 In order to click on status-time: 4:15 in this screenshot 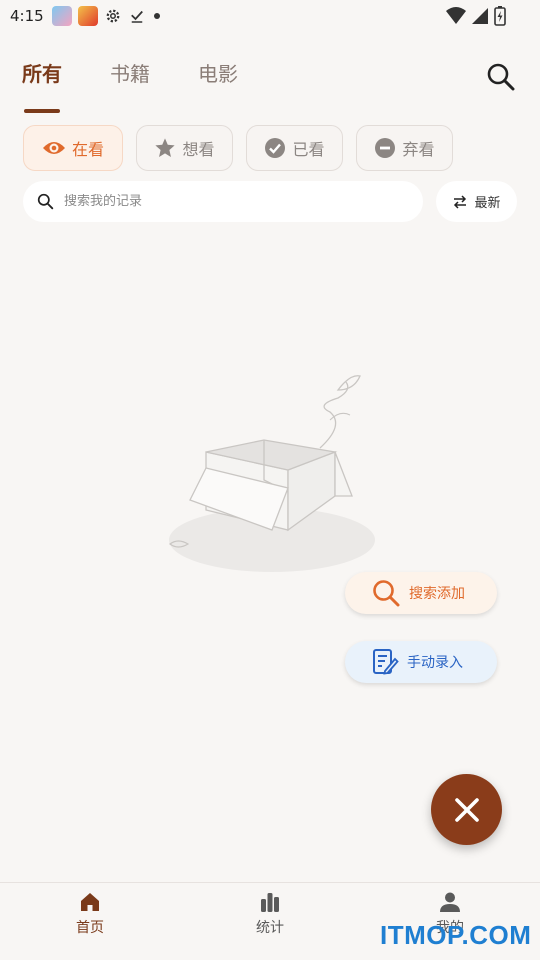, I will do `click(27, 16)`.